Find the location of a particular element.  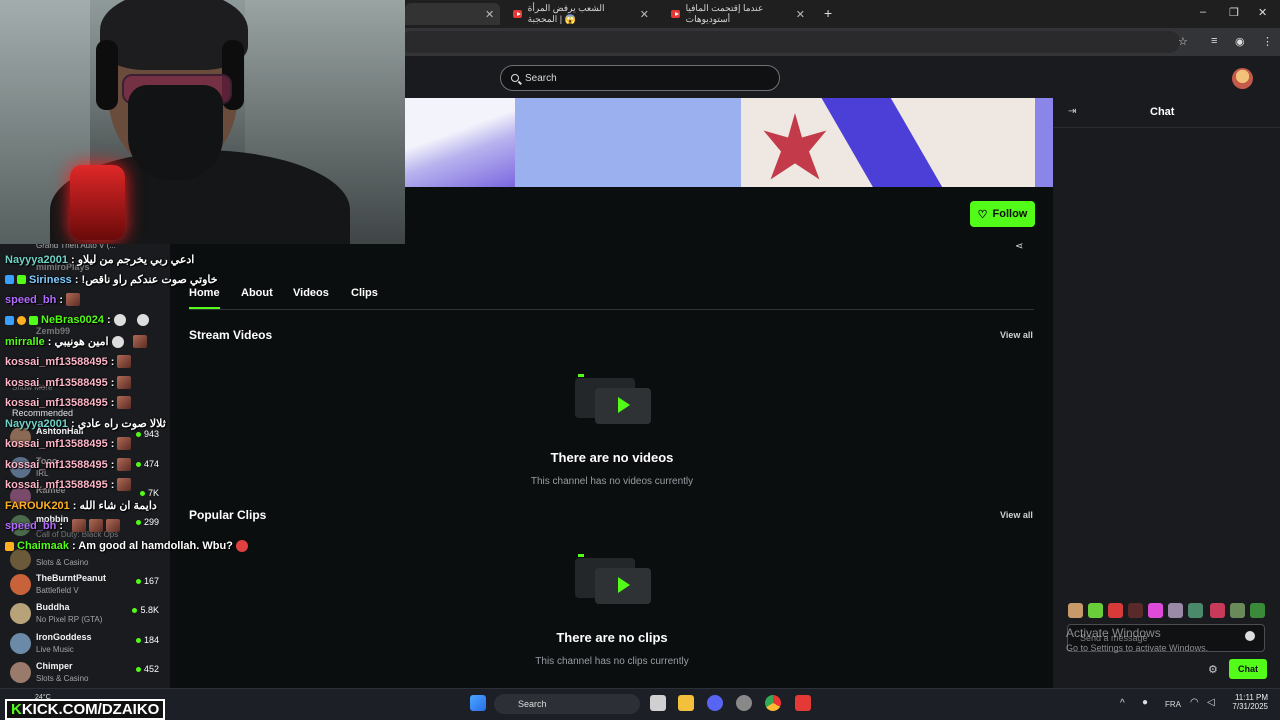

channel-banner is located at coordinates (729, 142).